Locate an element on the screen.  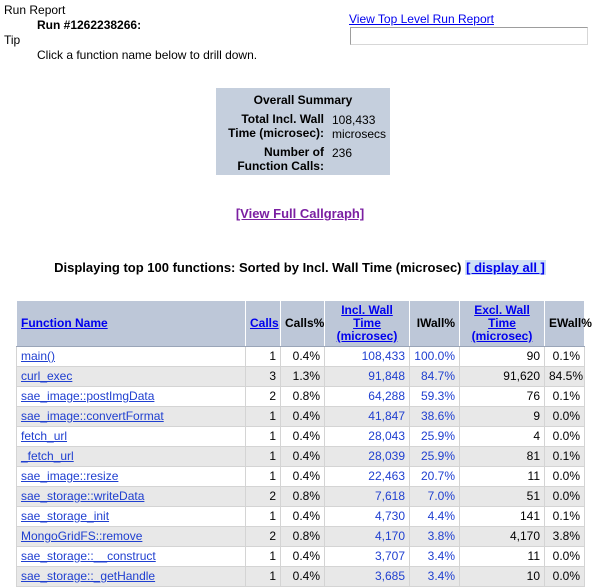
col-header-incl-wall-time-line2: (microsec) is located at coordinates (367, 336).